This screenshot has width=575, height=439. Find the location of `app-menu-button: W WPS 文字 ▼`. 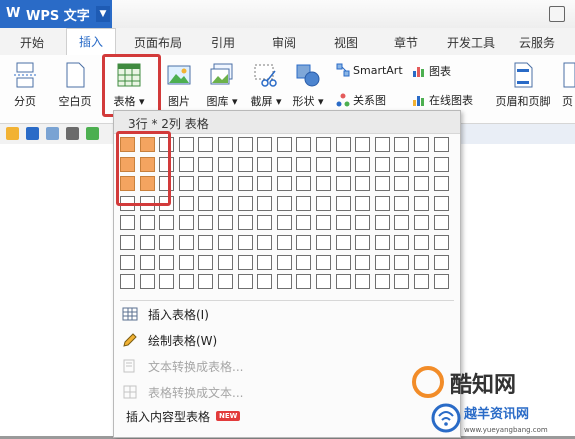

app-menu-button: W WPS 文字 ▼ is located at coordinates (56, 14).